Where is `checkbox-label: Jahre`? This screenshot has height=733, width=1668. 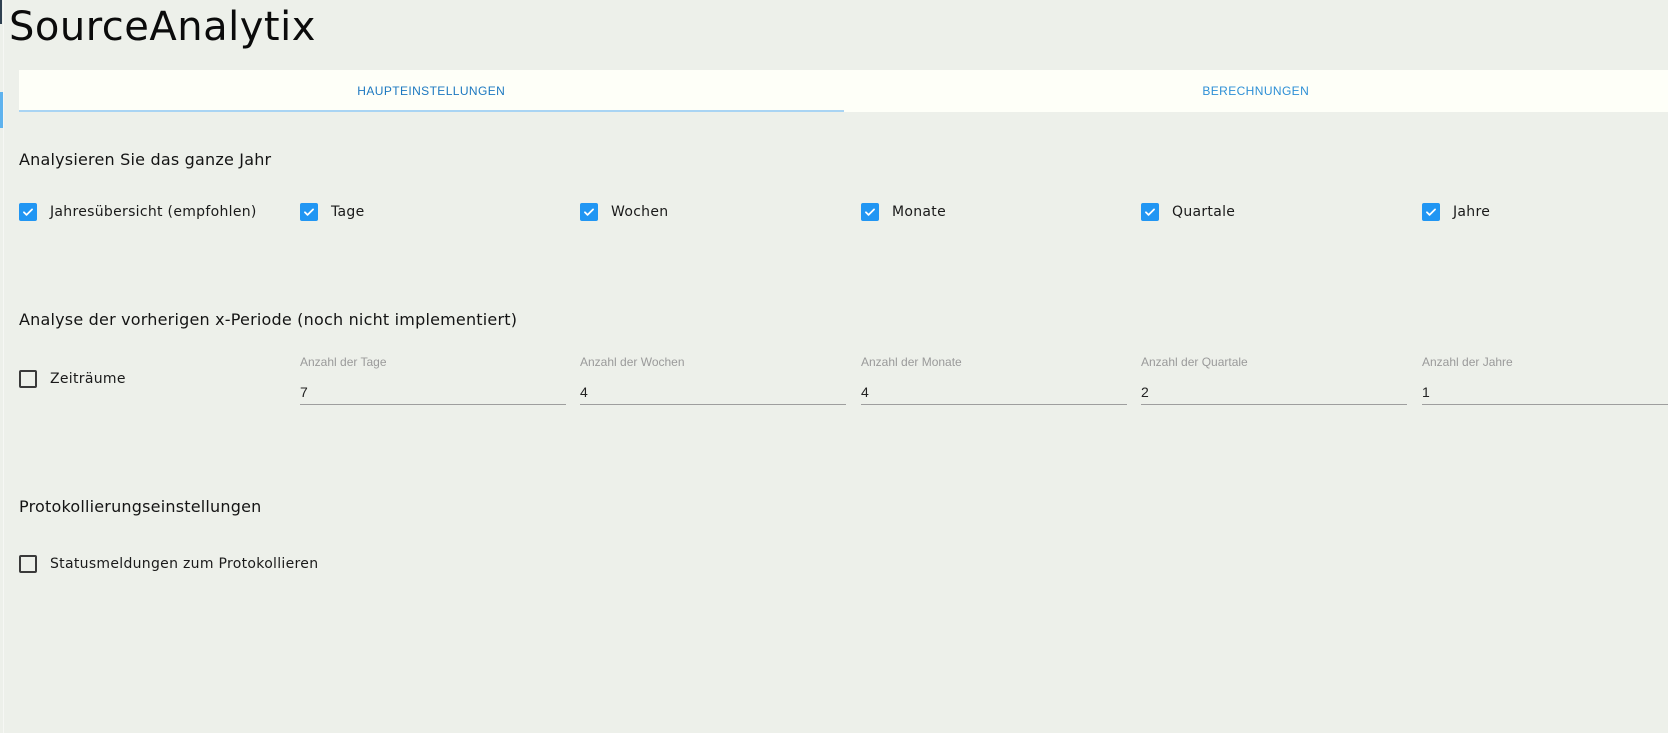
checkbox-label: Jahre is located at coordinates (1472, 212).